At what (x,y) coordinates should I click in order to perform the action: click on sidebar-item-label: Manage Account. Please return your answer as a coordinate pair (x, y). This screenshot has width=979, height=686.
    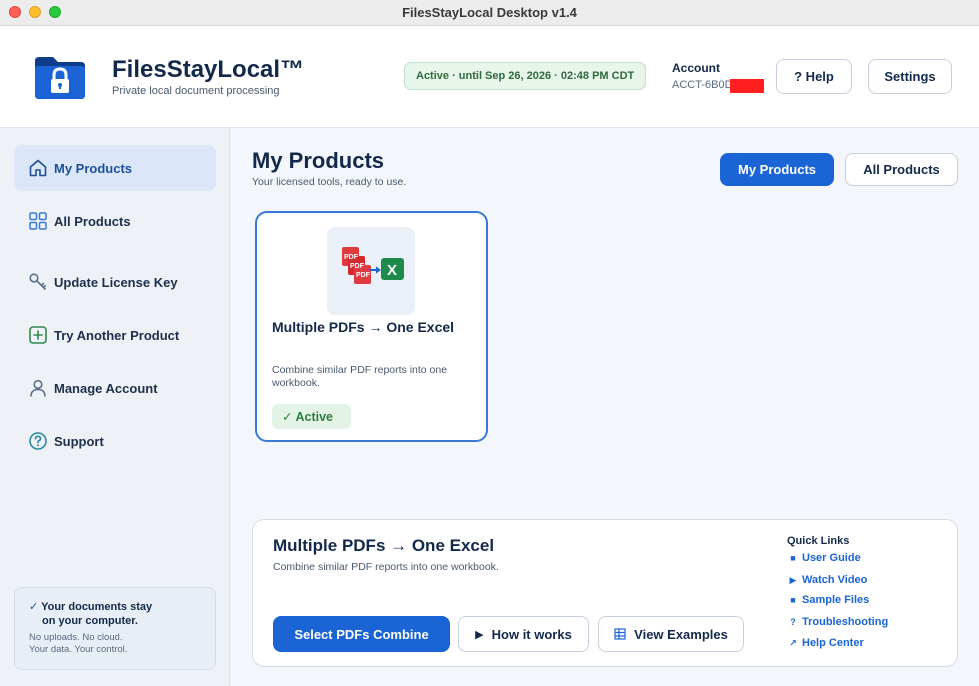
    Looking at the image, I should click on (106, 388).